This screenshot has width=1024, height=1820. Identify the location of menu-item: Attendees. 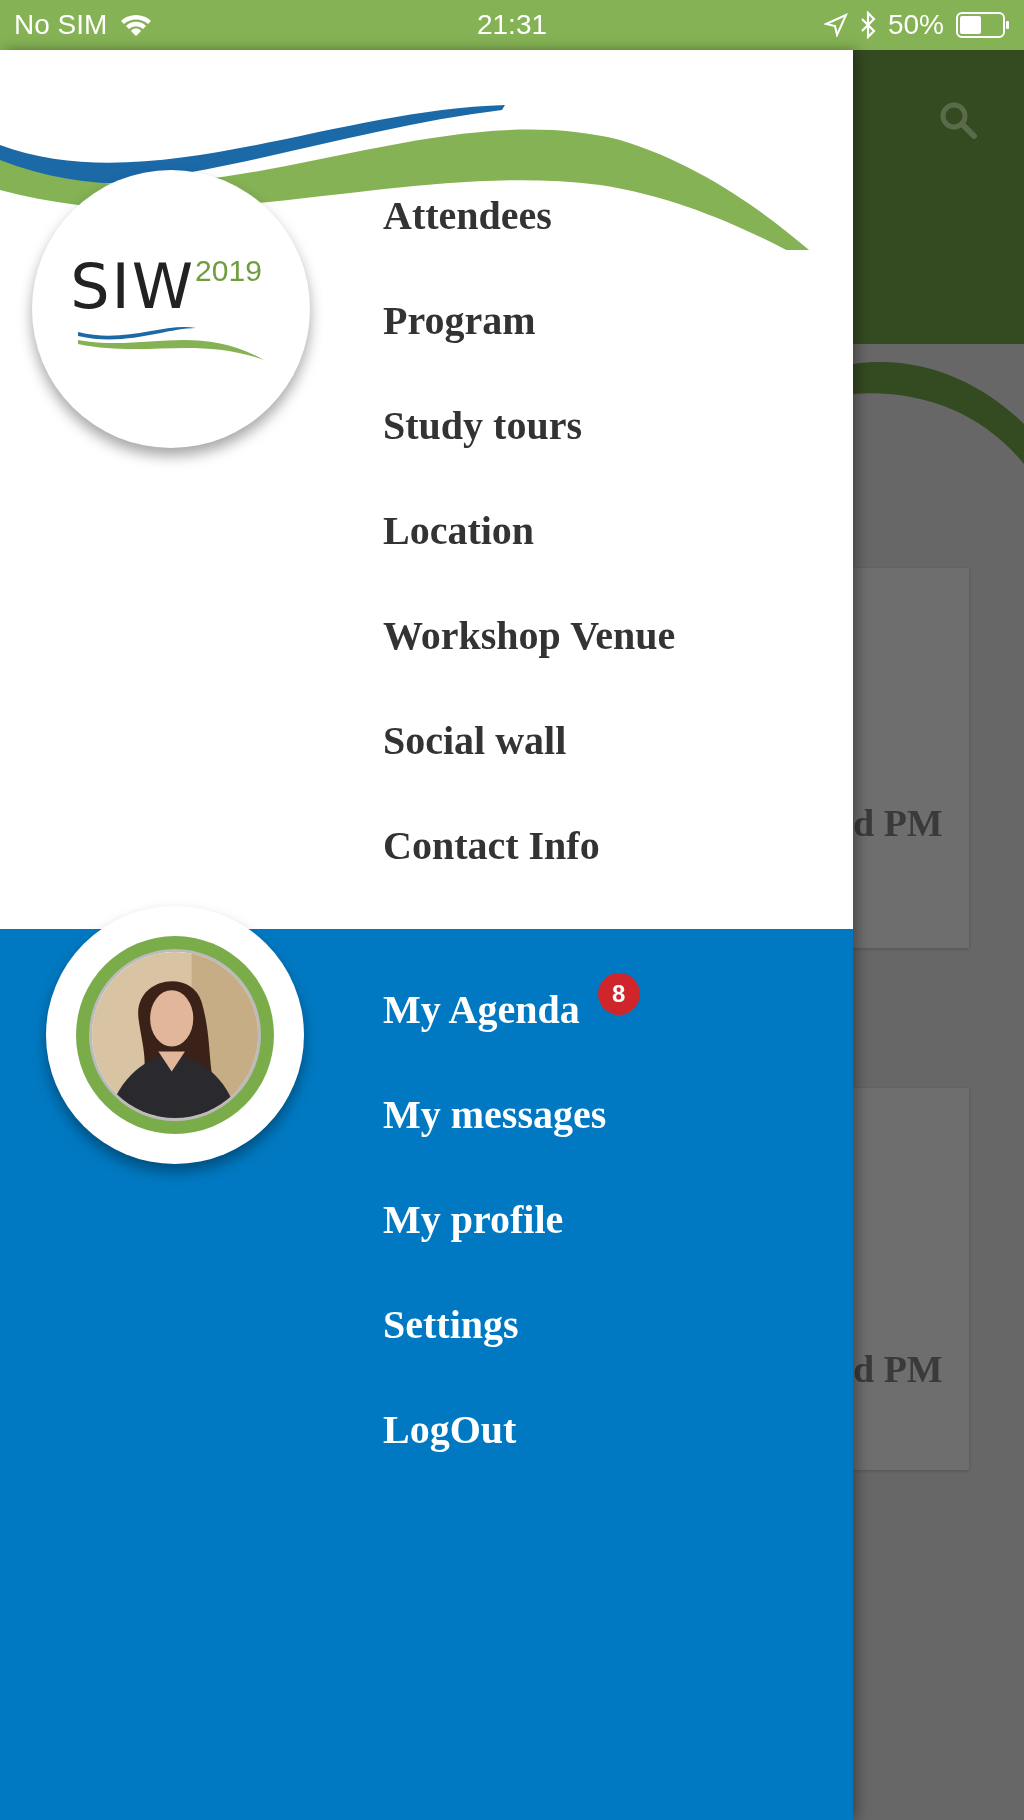
(467, 215).